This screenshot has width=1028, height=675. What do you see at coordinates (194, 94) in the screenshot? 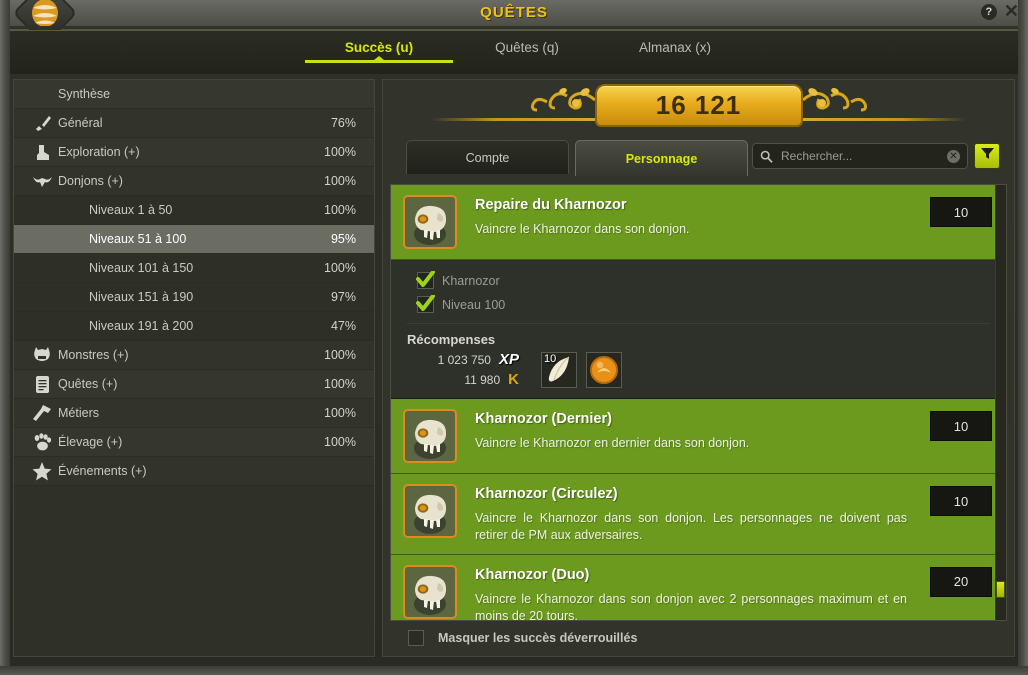
I see `sidebar-item-synthese: Synthèse` at bounding box center [194, 94].